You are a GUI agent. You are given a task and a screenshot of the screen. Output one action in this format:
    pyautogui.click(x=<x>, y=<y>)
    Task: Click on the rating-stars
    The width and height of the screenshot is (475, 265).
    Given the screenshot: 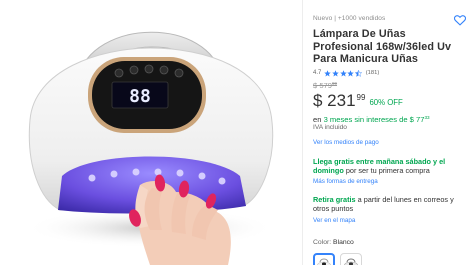 What is the action you would take?
    pyautogui.click(x=343, y=73)
    